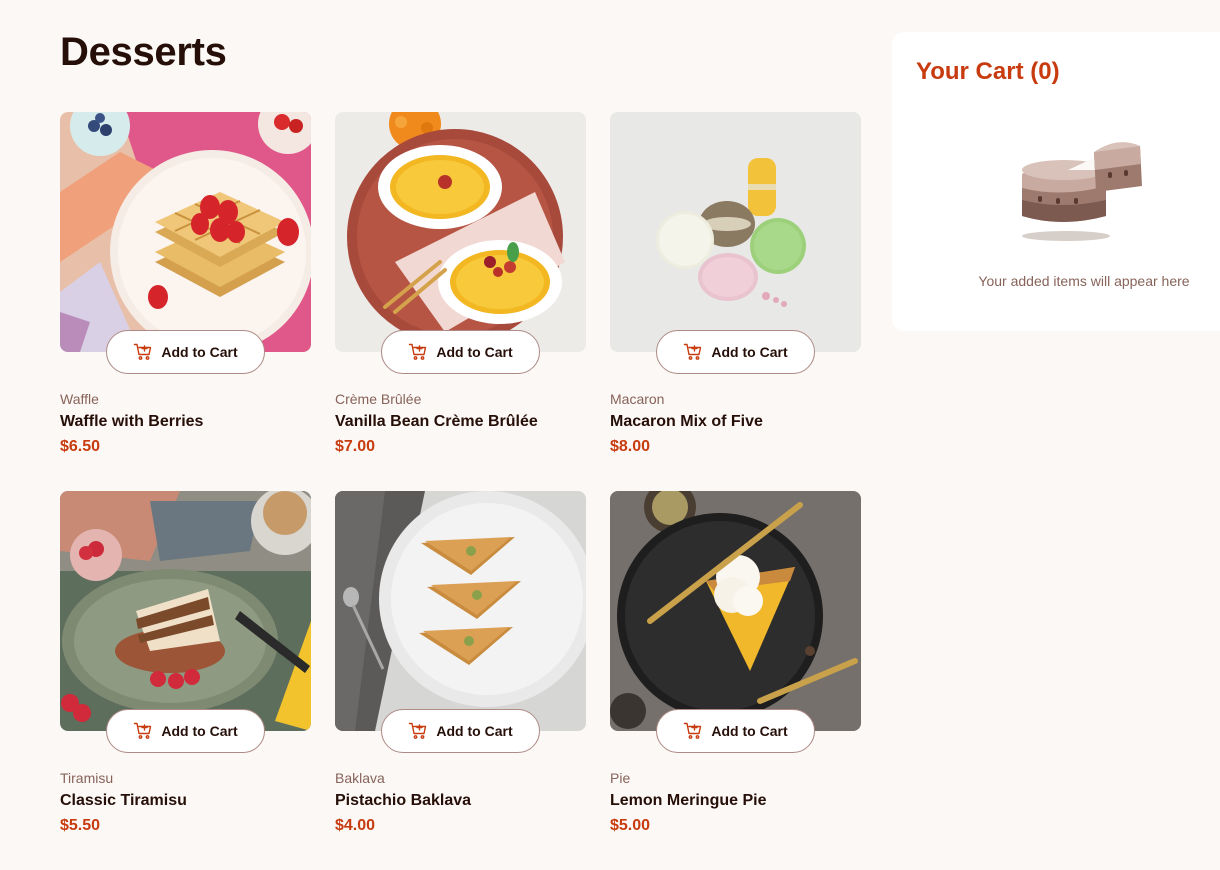  What do you see at coordinates (630, 825) in the screenshot?
I see `product-price: $5.00` at bounding box center [630, 825].